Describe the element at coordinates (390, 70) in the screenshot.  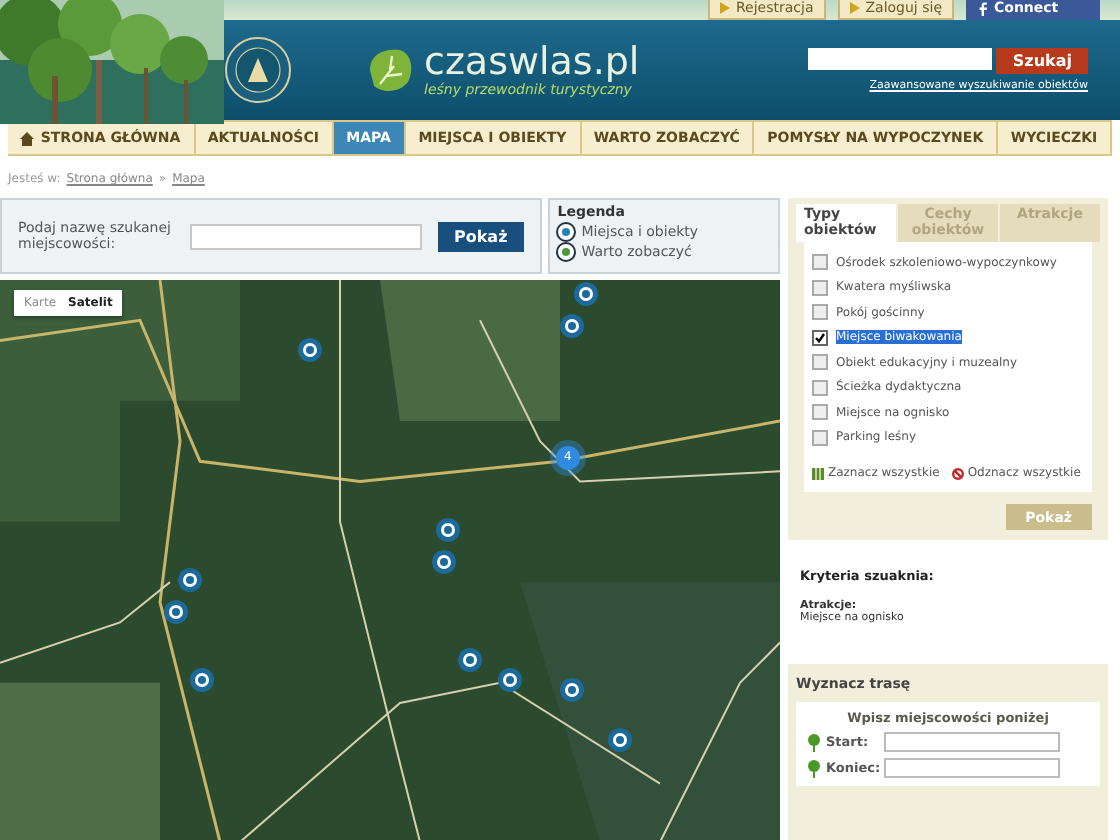
I see `leaf-icon` at that location.